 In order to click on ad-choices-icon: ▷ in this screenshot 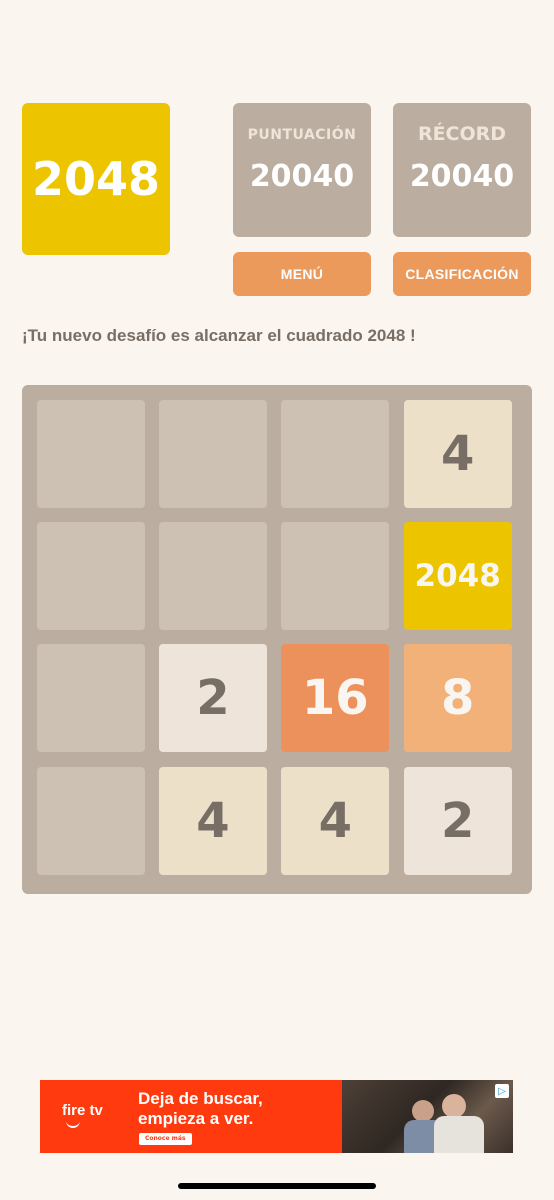, I will do `click(502, 1091)`.